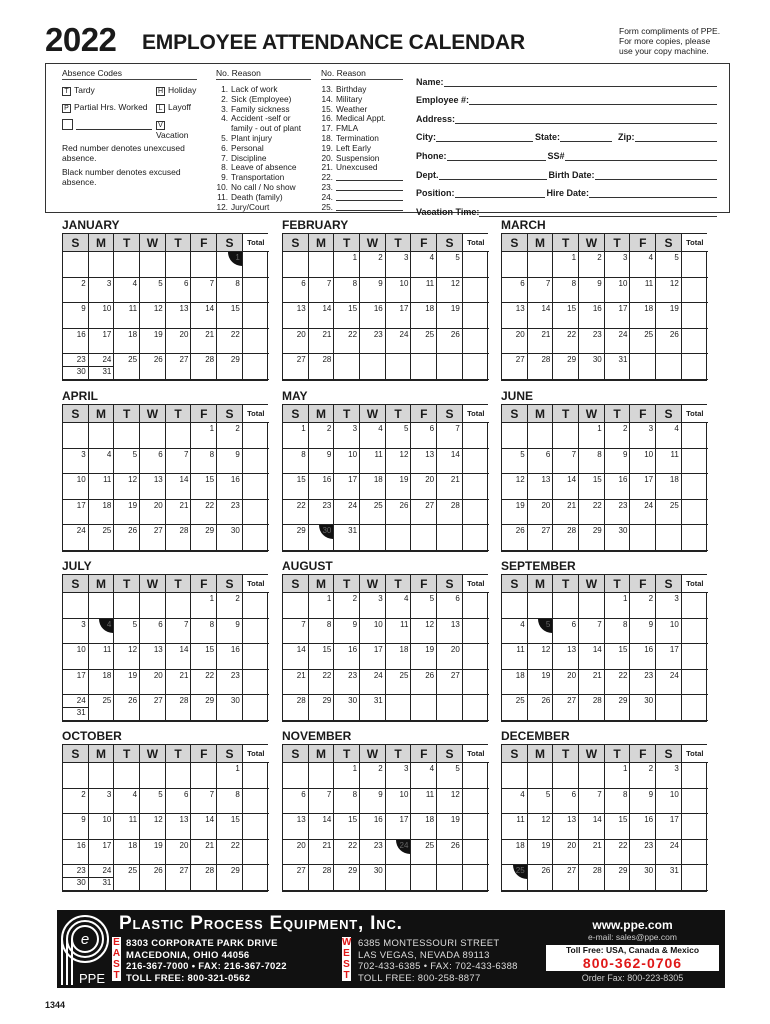  I want to click on address-input, so click(586, 119).